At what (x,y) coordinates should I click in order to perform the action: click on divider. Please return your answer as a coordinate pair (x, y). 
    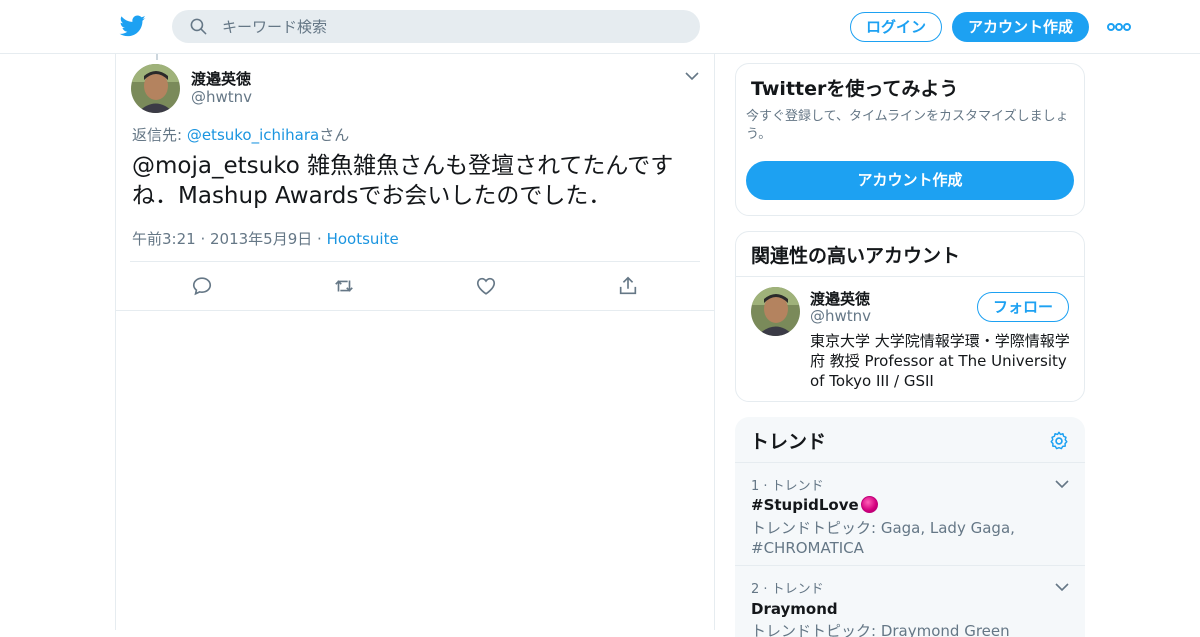
    Looking at the image, I should click on (910, 276).